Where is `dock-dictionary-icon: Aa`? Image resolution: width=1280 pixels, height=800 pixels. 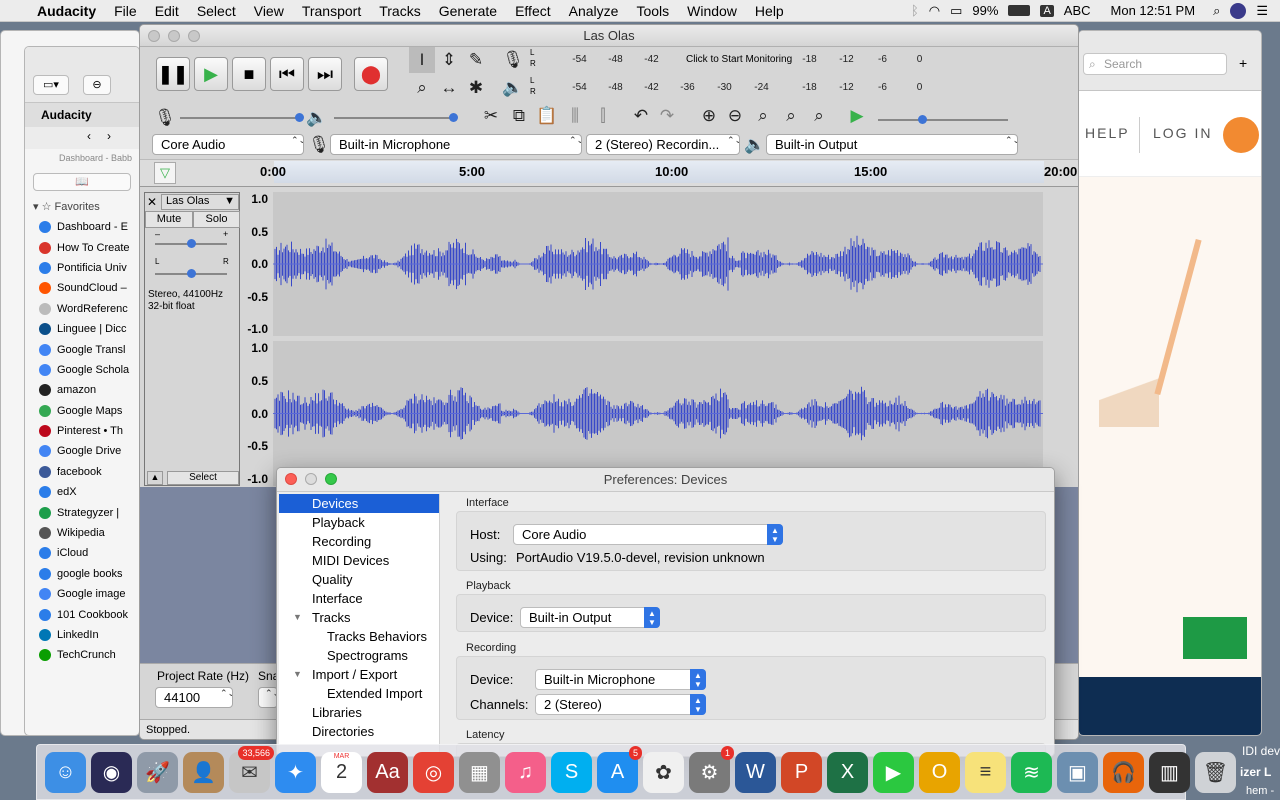 dock-dictionary-icon: Aa is located at coordinates (387, 772).